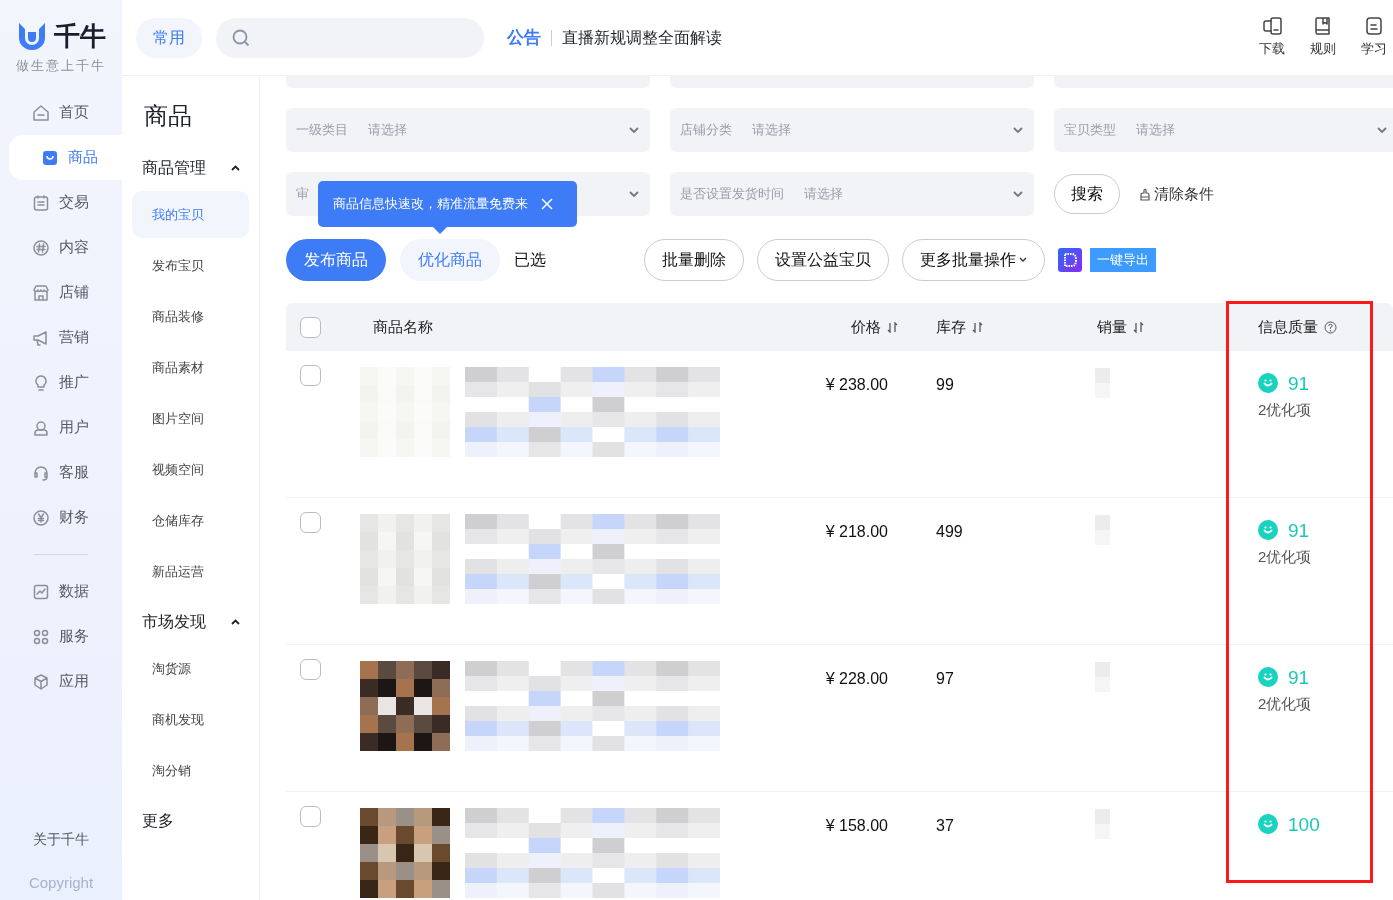 This screenshot has width=1393, height=900. I want to click on stock-text: 37, so click(945, 825).